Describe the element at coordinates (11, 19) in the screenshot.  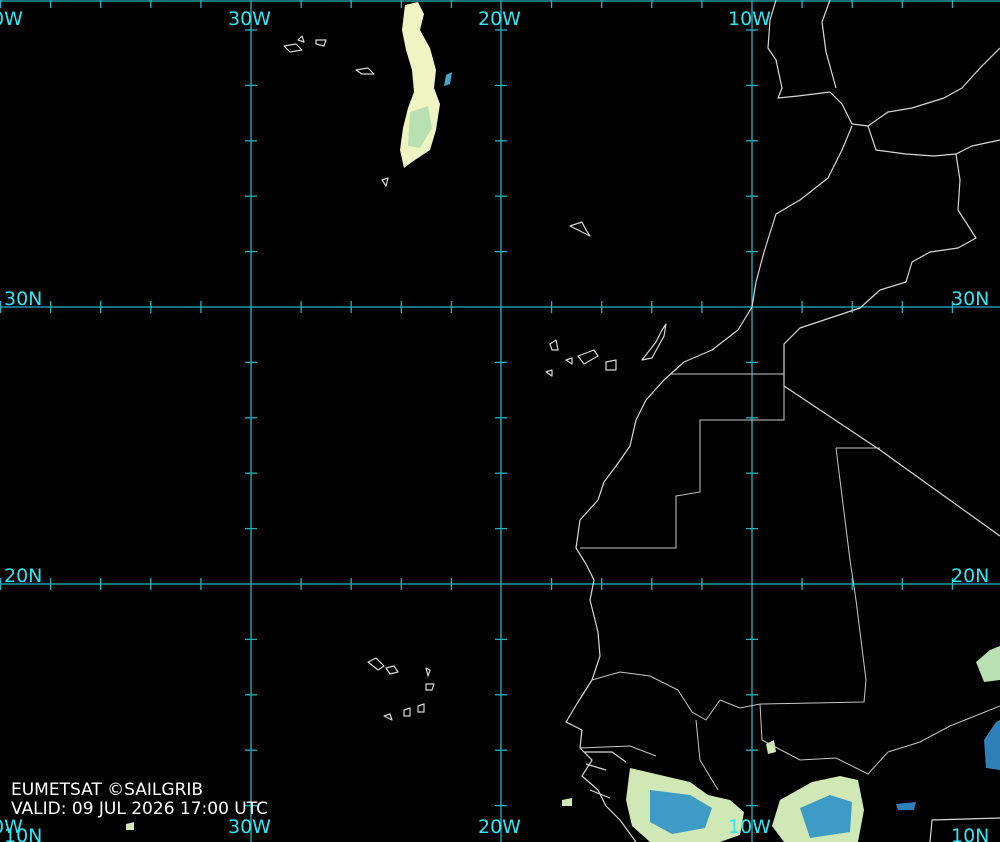
I see `lon-label-top-0: 0W` at that location.